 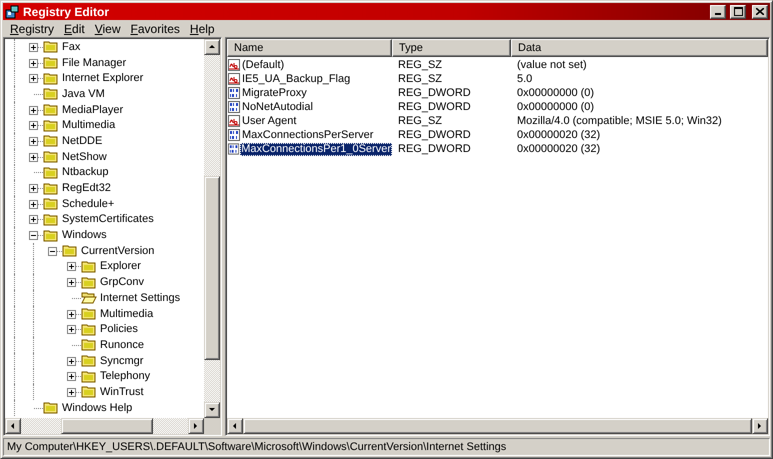 I want to click on tree-item: Internet Settings, so click(x=140, y=298).